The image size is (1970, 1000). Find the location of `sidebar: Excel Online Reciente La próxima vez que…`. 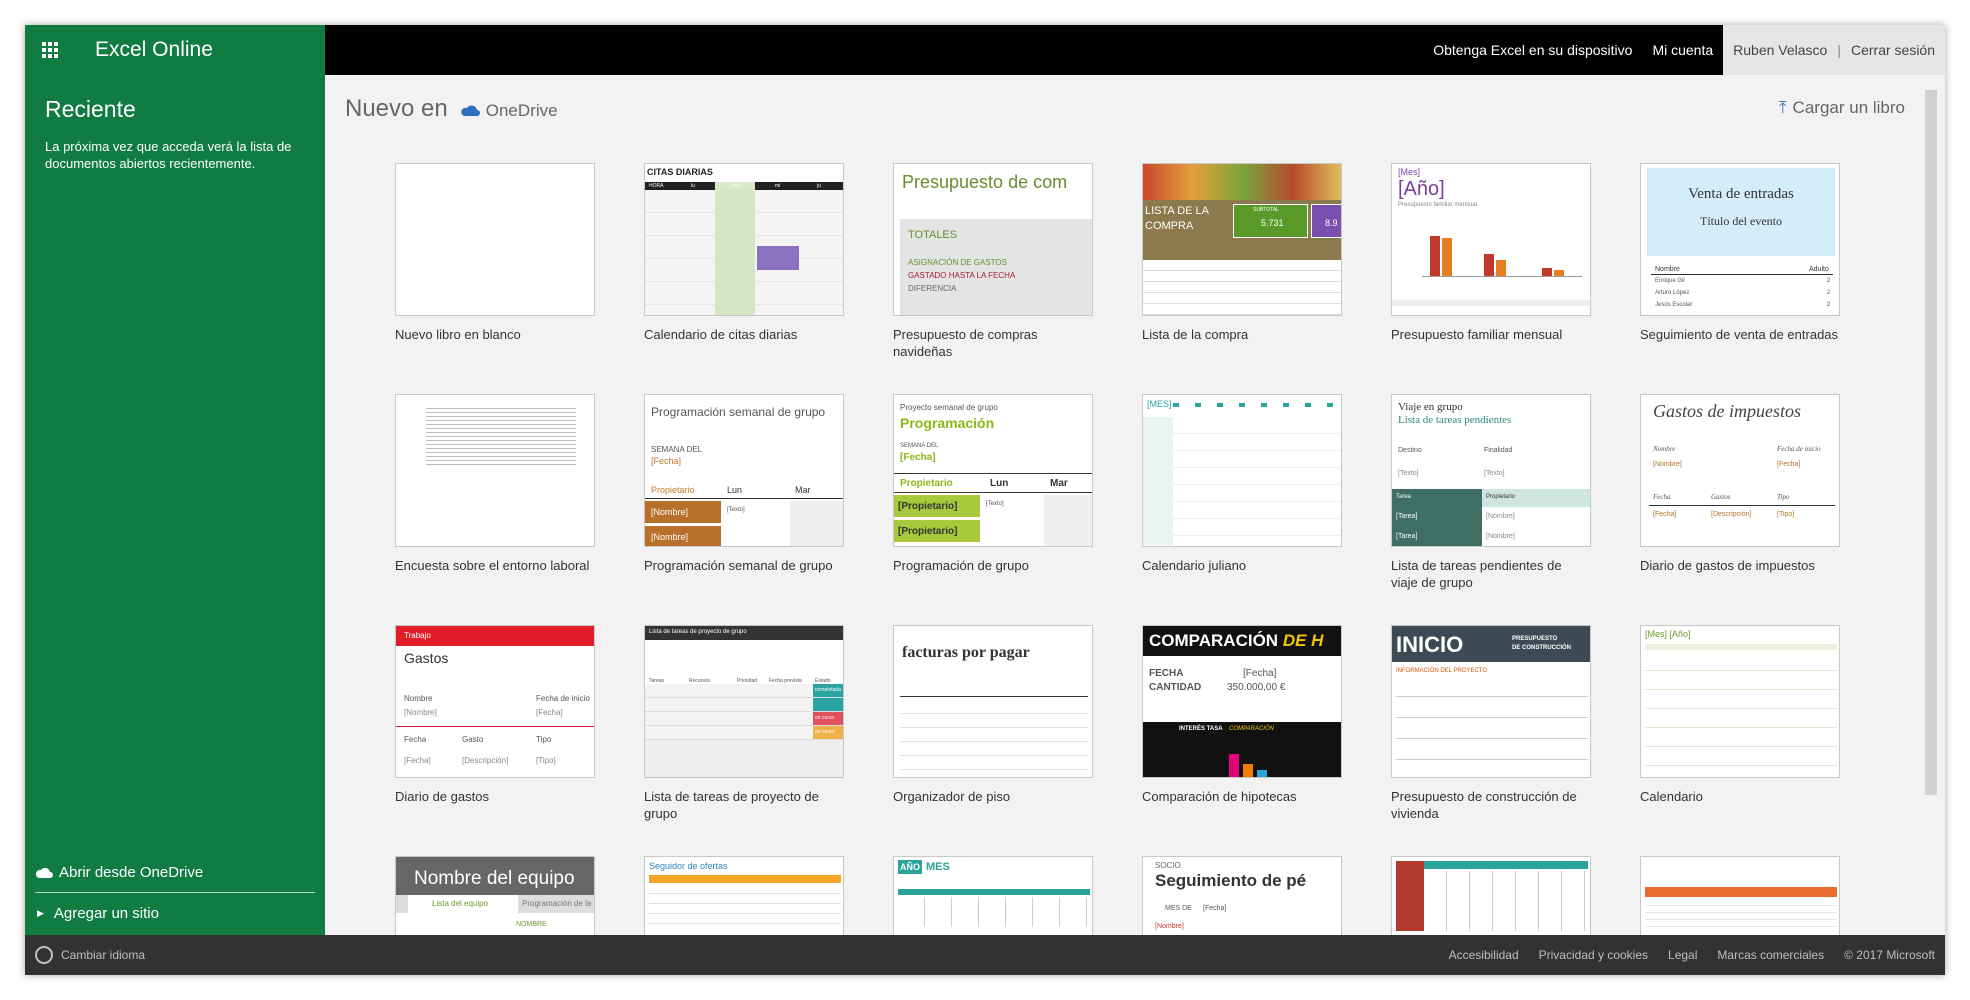

sidebar: Excel Online Reciente La próxima vez que… is located at coordinates (175, 480).